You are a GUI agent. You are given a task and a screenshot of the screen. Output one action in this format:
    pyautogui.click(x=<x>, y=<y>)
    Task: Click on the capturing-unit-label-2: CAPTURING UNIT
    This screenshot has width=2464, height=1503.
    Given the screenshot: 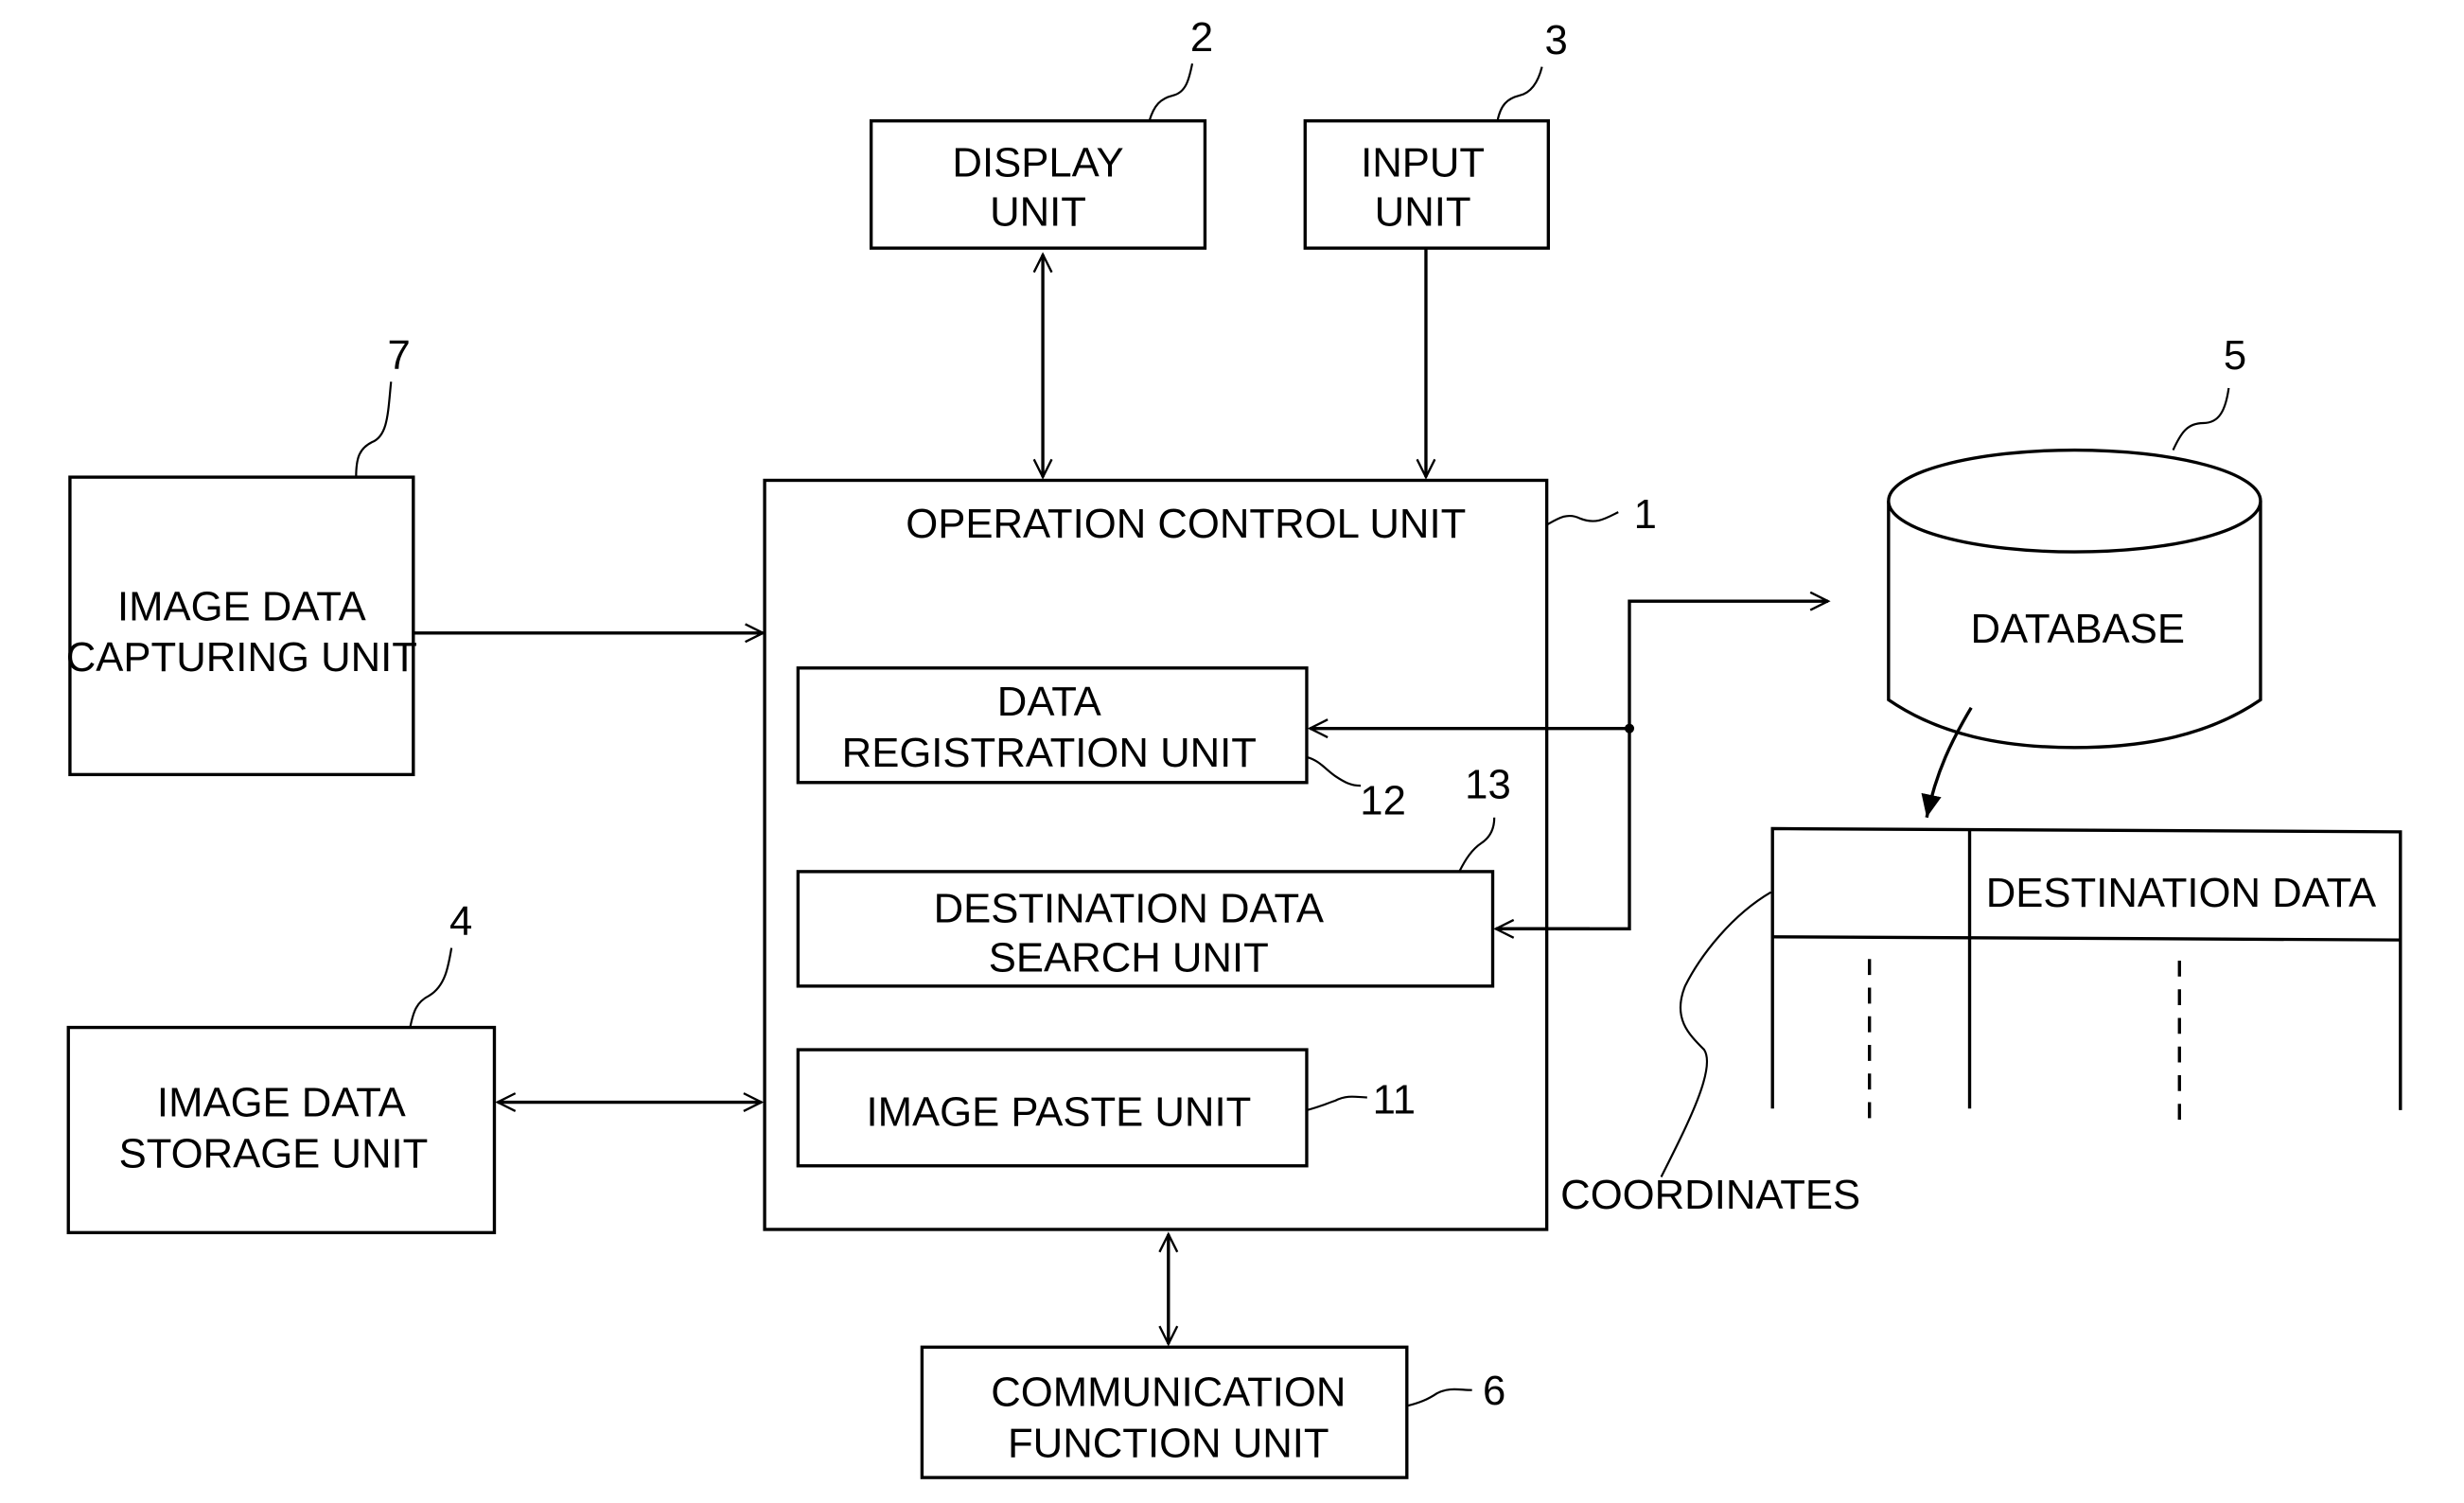 What is the action you would take?
    pyautogui.click(x=242, y=657)
    